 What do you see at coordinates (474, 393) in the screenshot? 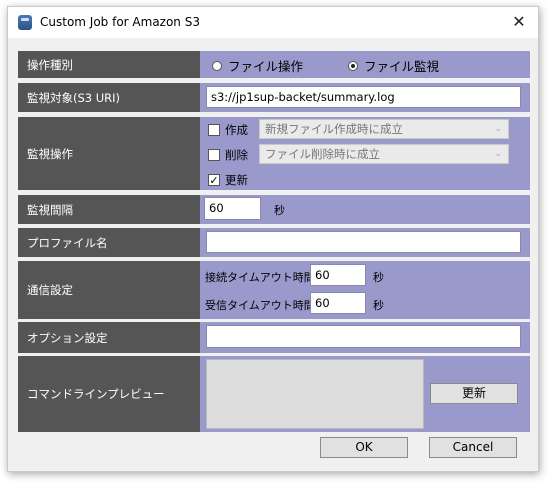
I see `refresh-button: 更新` at bounding box center [474, 393].